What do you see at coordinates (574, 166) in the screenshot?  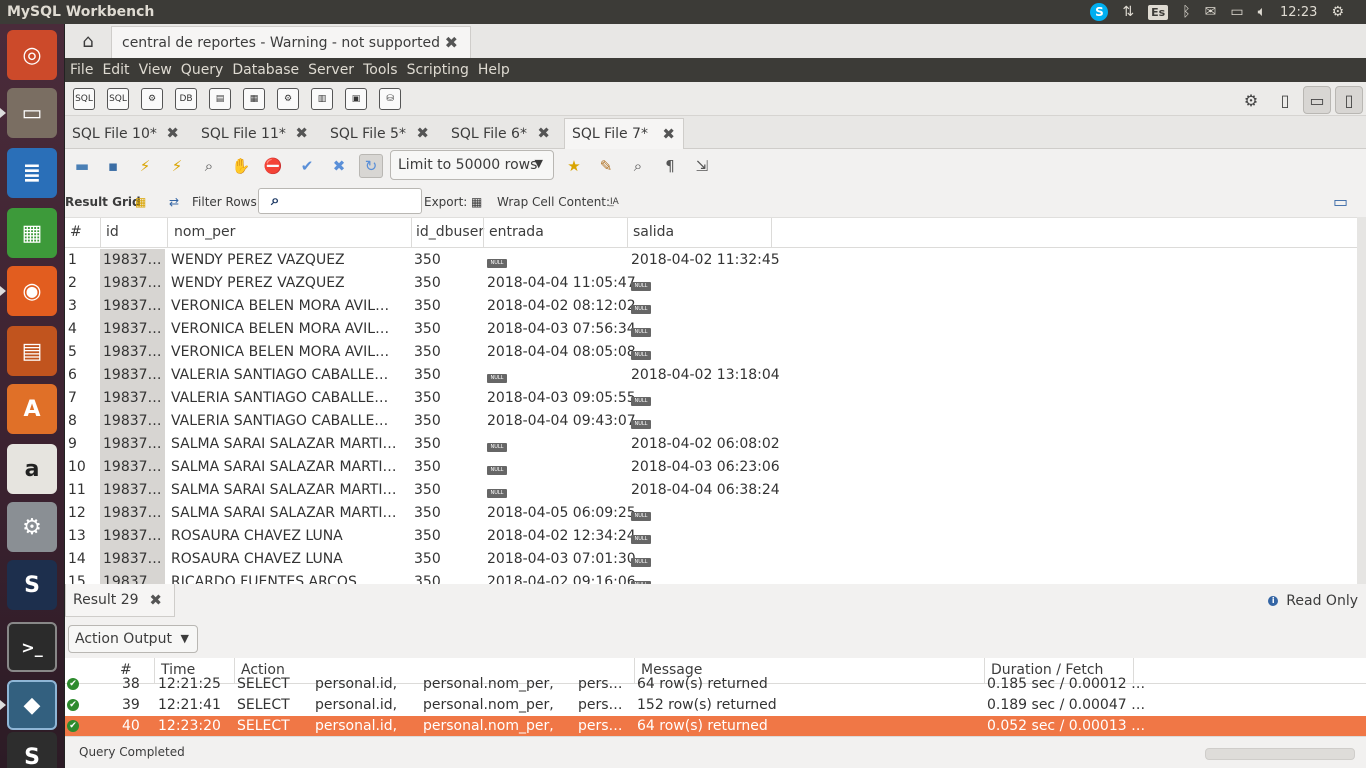 I see `add-snippet-star-icon: ★` at bounding box center [574, 166].